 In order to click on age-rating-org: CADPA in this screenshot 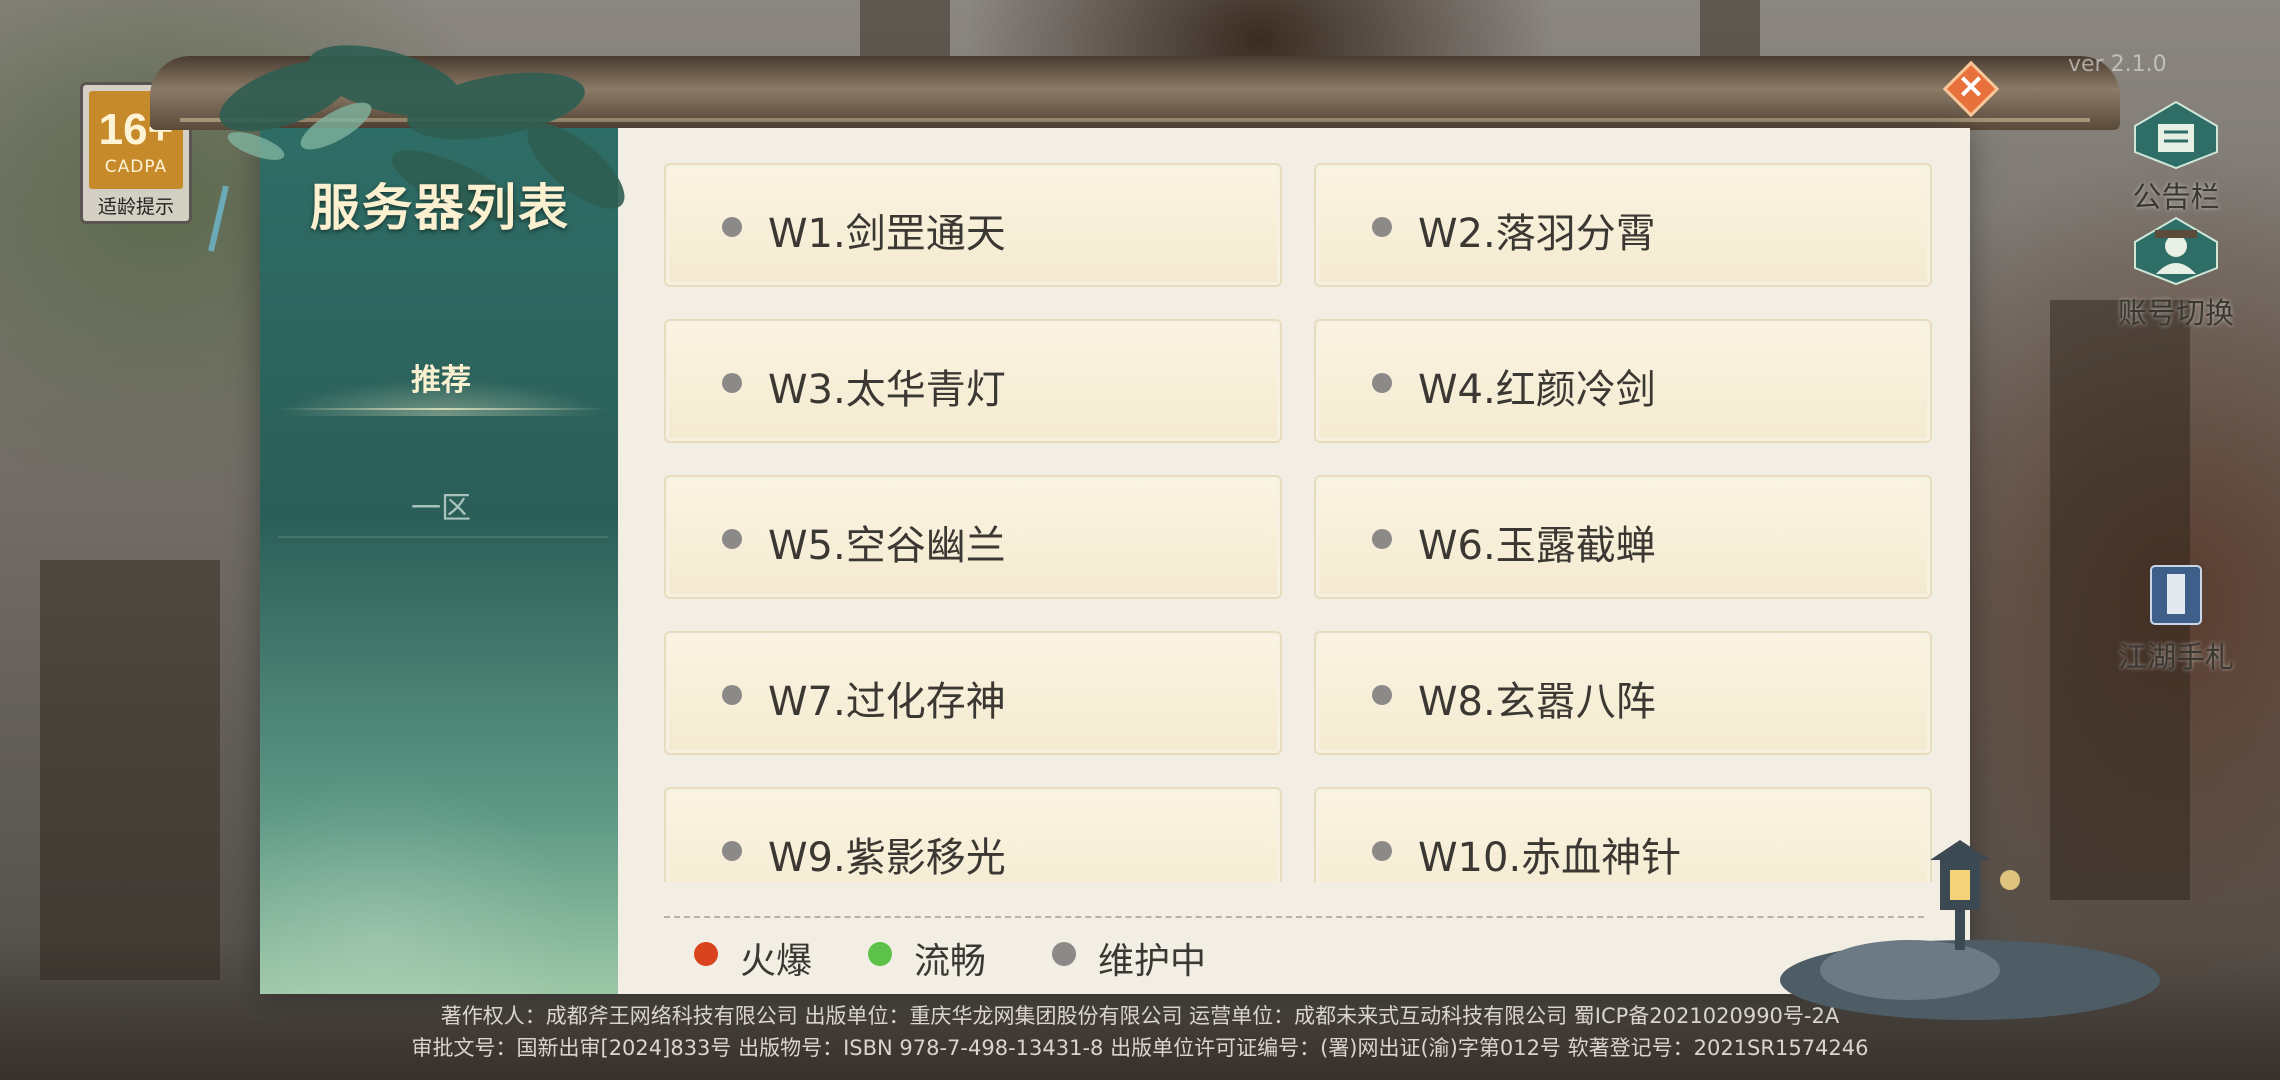, I will do `click(136, 167)`.